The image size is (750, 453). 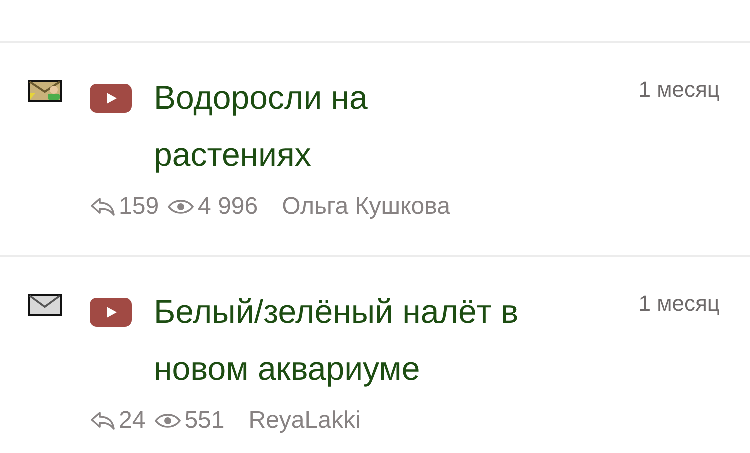 What do you see at coordinates (139, 207) in the screenshot?
I see `reply-count: 159` at bounding box center [139, 207].